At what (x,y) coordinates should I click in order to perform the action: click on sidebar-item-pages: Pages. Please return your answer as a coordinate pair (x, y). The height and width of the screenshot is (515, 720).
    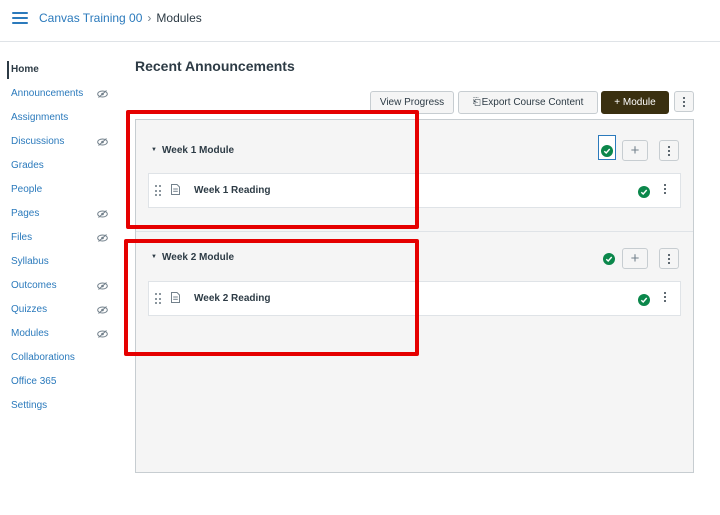
    Looking at the image, I should click on (60, 214).